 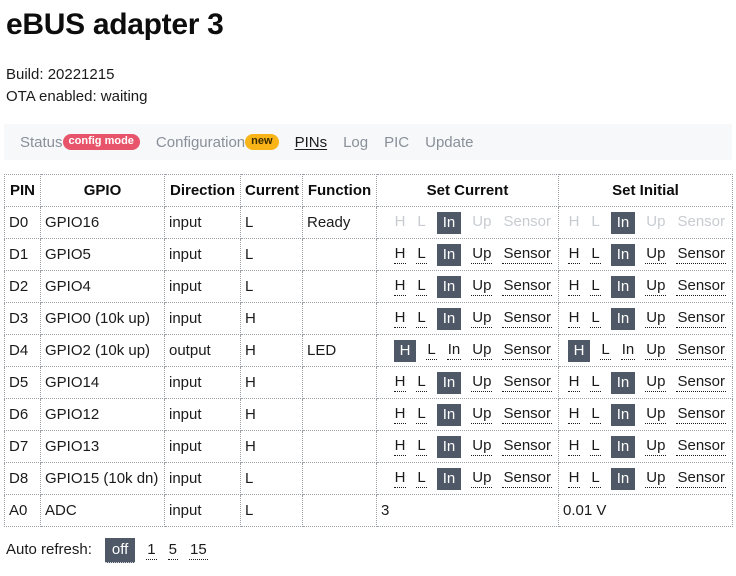 What do you see at coordinates (172, 550) in the screenshot?
I see `auto-refresh-option-5: 5` at bounding box center [172, 550].